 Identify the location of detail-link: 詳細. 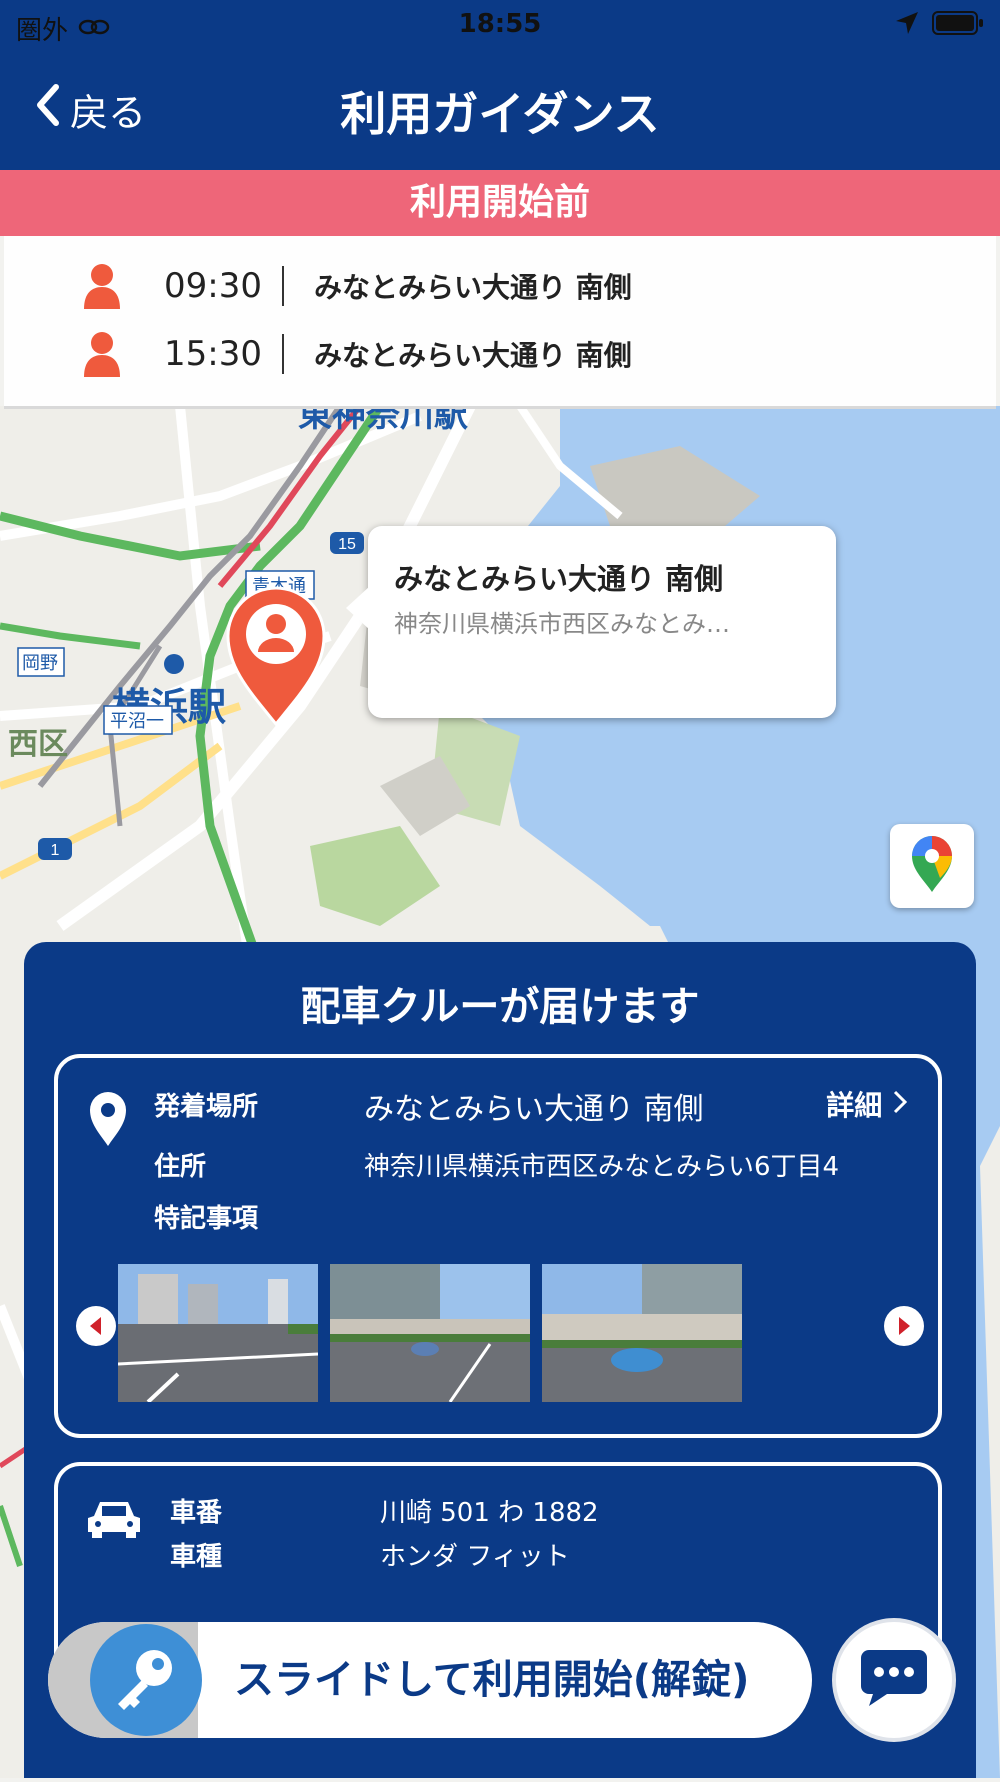
(867, 1104).